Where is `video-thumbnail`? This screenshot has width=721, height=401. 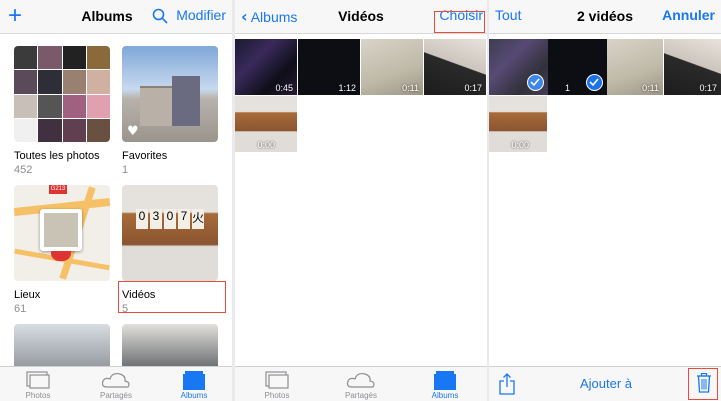 video-thumbnail is located at coordinates (520, 67).